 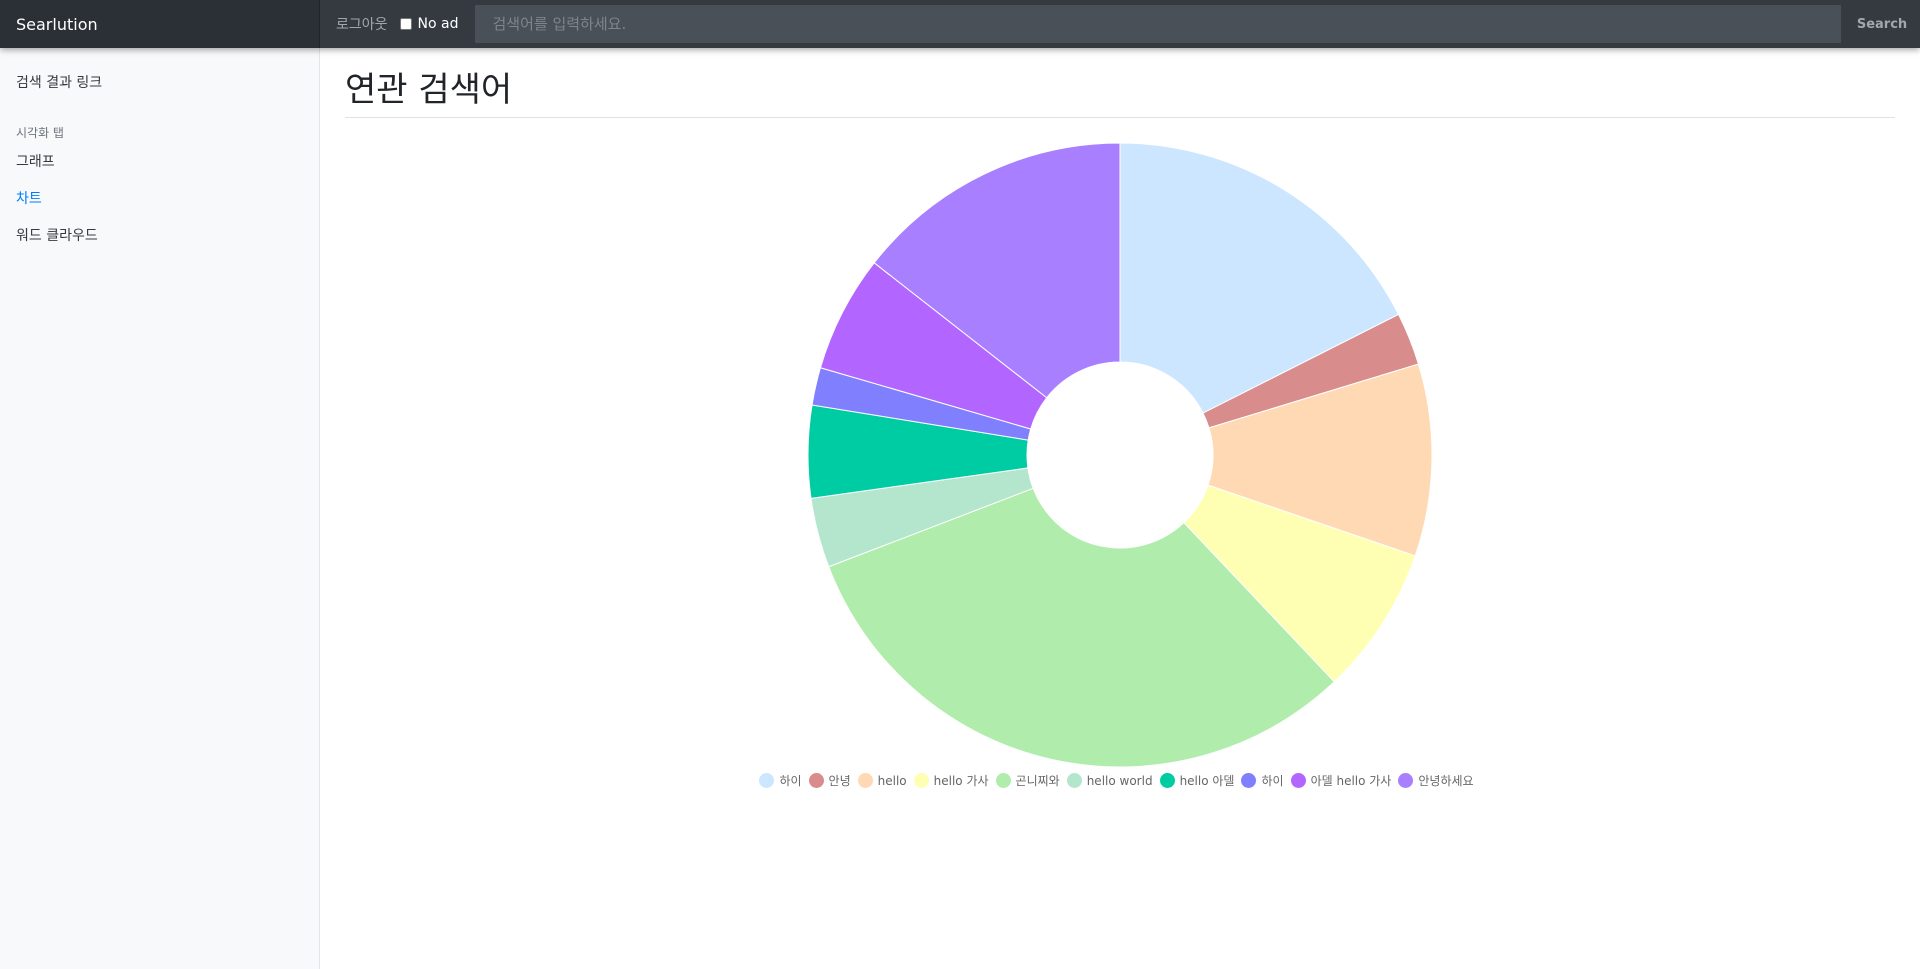 What do you see at coordinates (1037, 781) in the screenshot?
I see `legend-label: 곤니찌와` at bounding box center [1037, 781].